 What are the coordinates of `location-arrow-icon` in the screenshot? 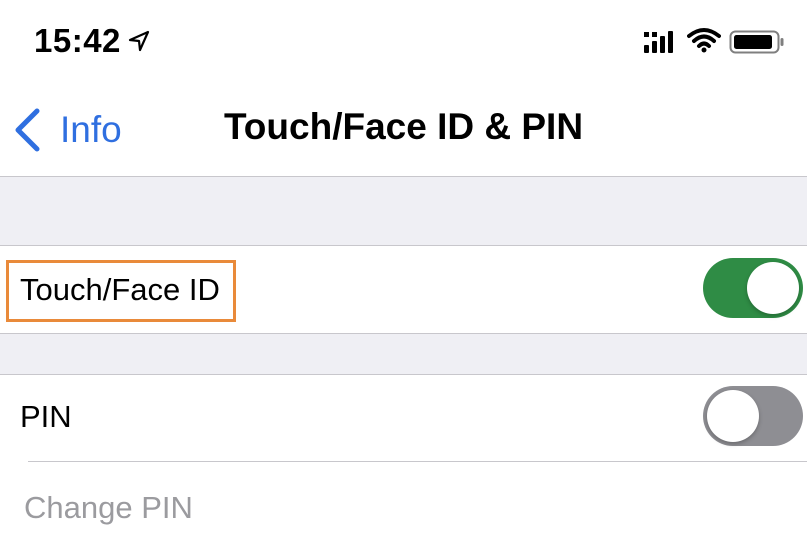 It's located at (139, 41).